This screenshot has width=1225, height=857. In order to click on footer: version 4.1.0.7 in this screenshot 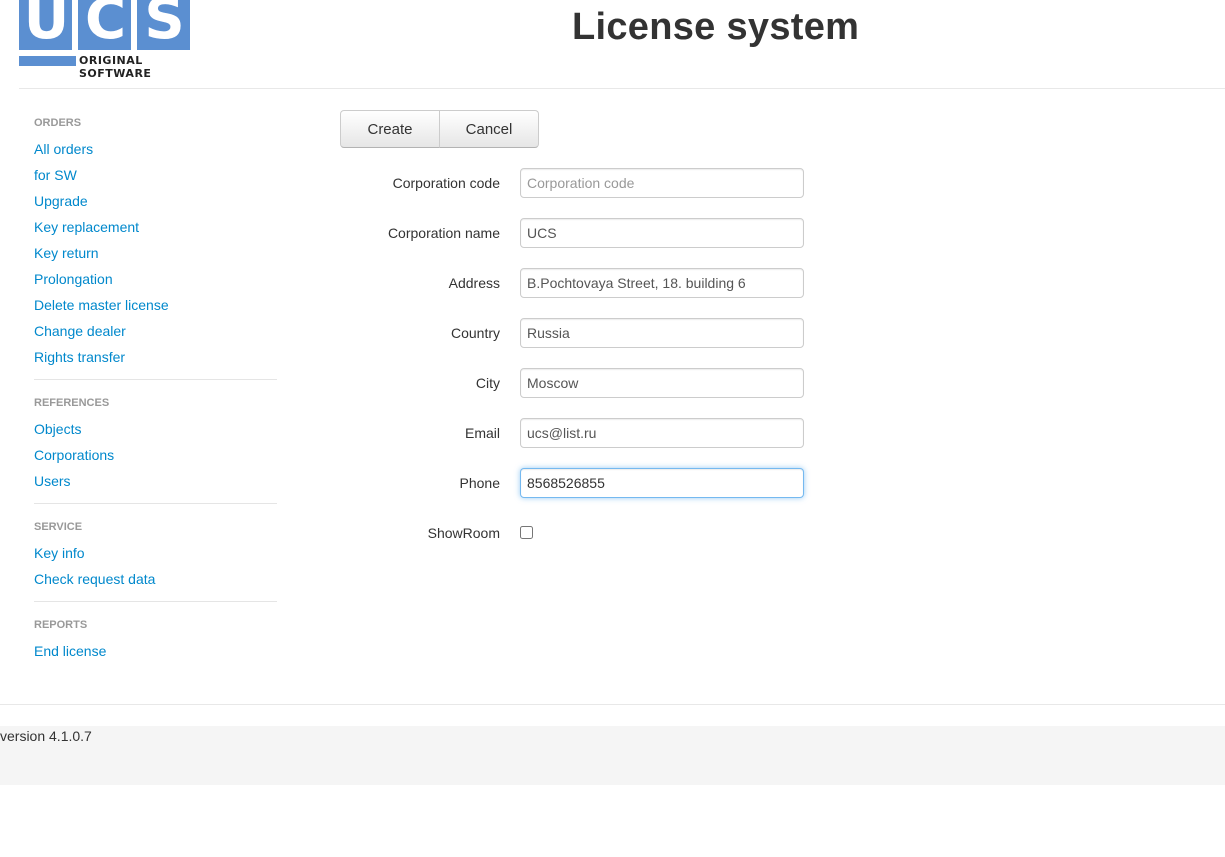, I will do `click(612, 755)`.